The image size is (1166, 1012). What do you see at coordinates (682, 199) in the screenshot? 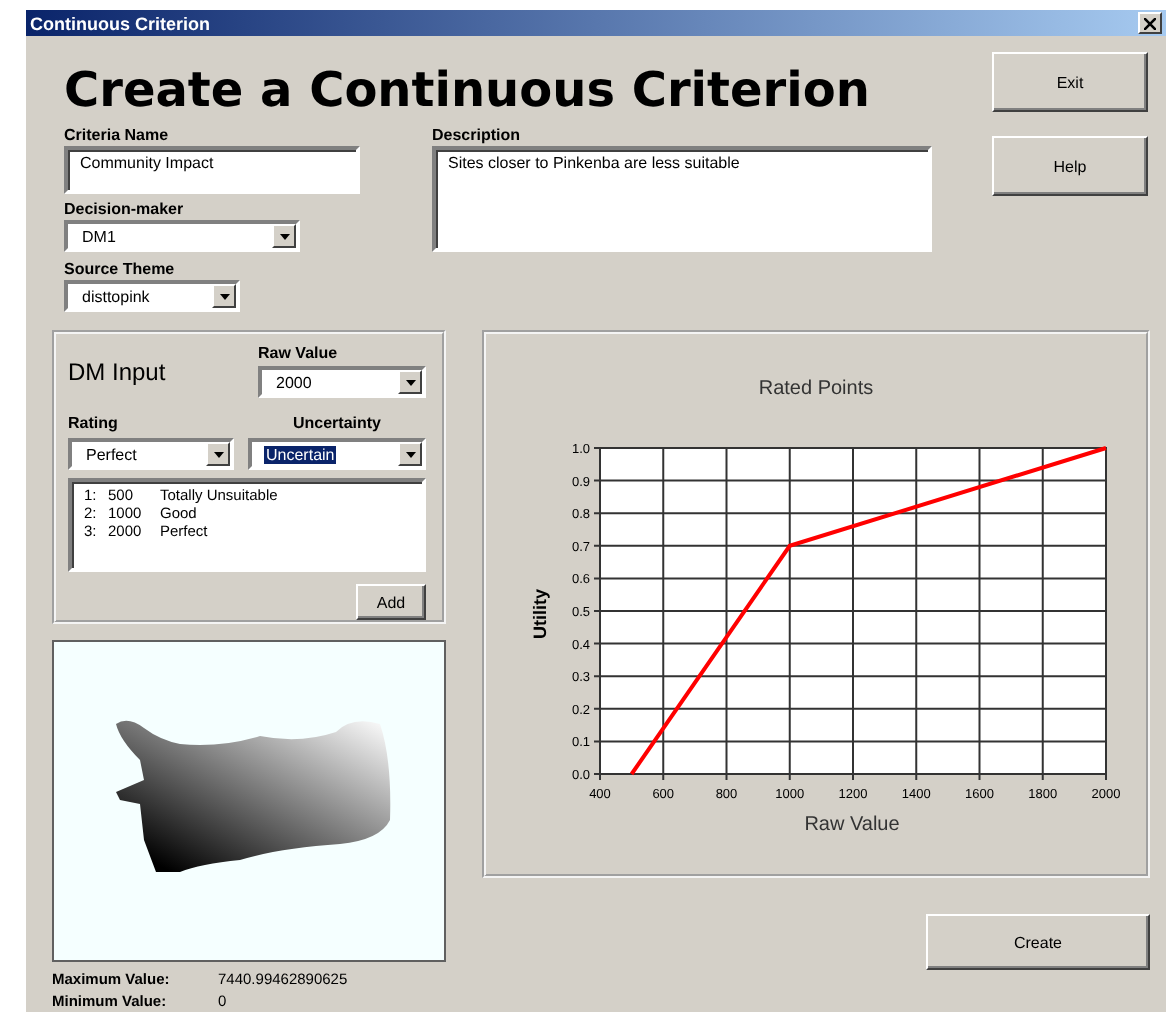
I see `description-field: Sites closer to Pinkenba are less suitable` at bounding box center [682, 199].